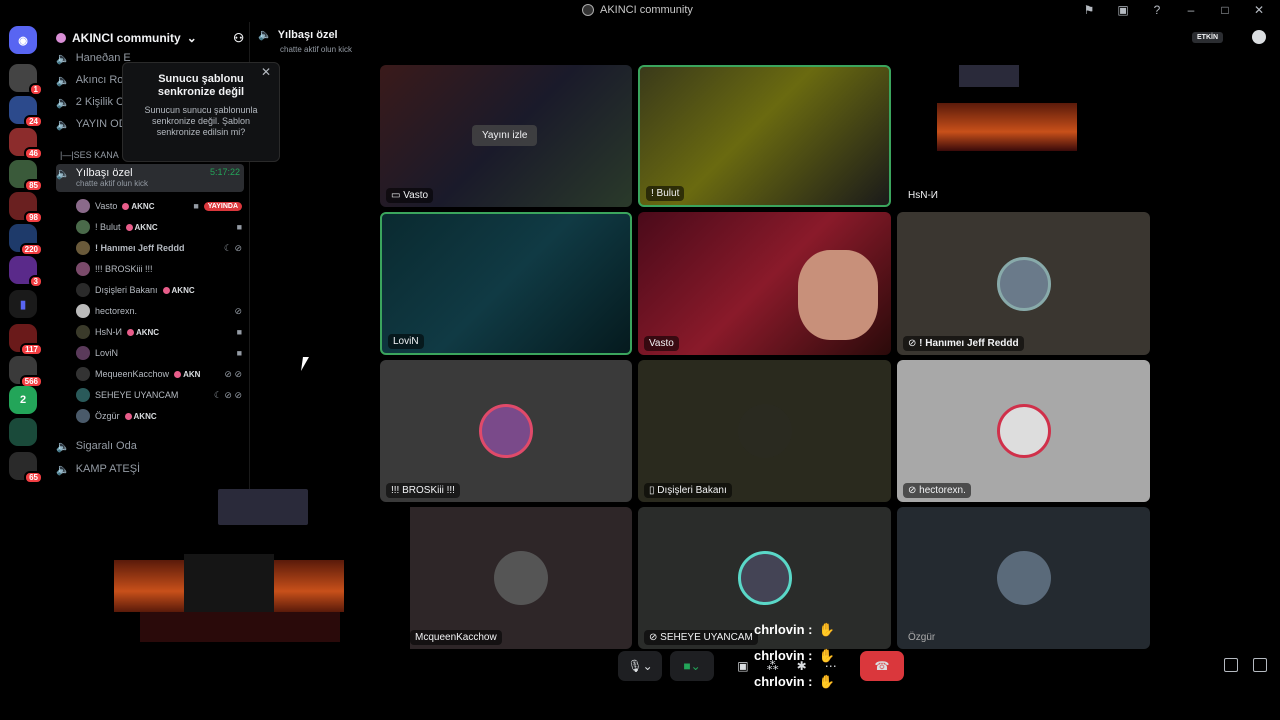  I want to click on flag-icon: ⚑, so click(1089, 10).